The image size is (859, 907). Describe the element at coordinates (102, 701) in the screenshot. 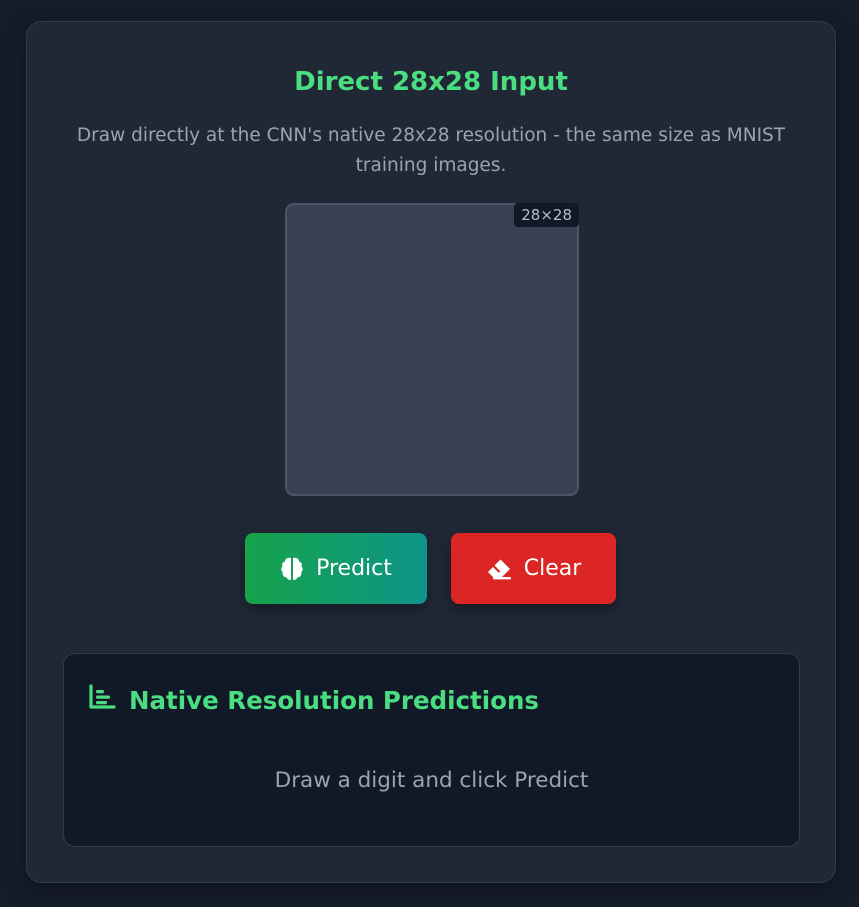

I see `bar-chart-icon` at that location.